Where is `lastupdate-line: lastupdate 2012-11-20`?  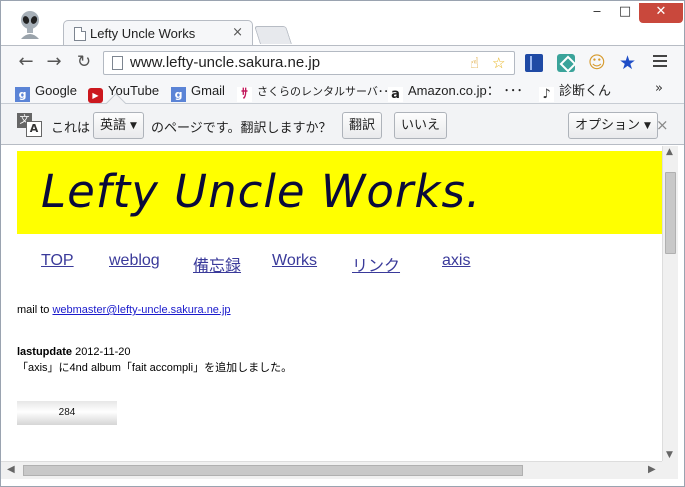 lastupdate-line: lastupdate 2012-11-20 is located at coordinates (74, 352).